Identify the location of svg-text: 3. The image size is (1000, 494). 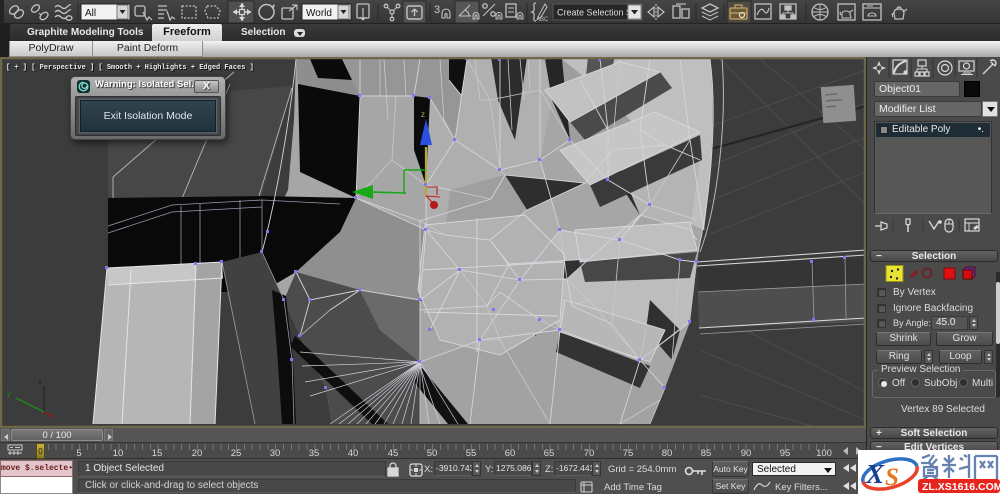
(437, 10).